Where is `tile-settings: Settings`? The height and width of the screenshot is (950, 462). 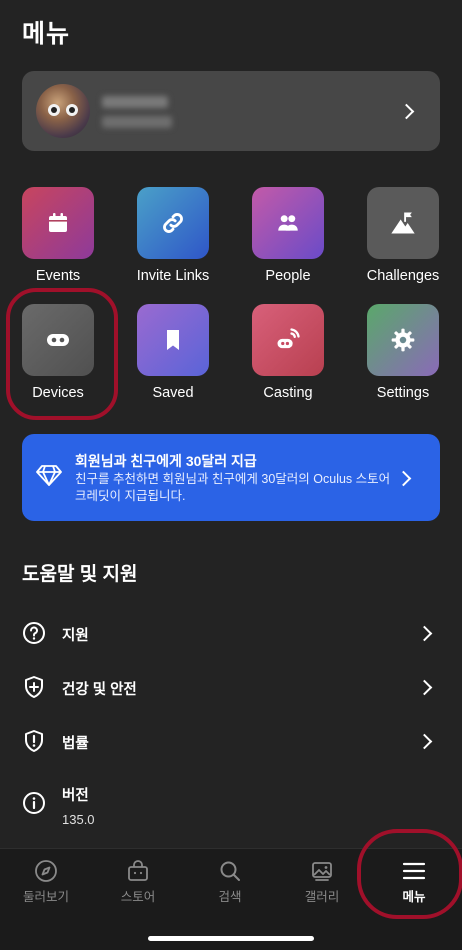 tile-settings: Settings is located at coordinates (403, 359).